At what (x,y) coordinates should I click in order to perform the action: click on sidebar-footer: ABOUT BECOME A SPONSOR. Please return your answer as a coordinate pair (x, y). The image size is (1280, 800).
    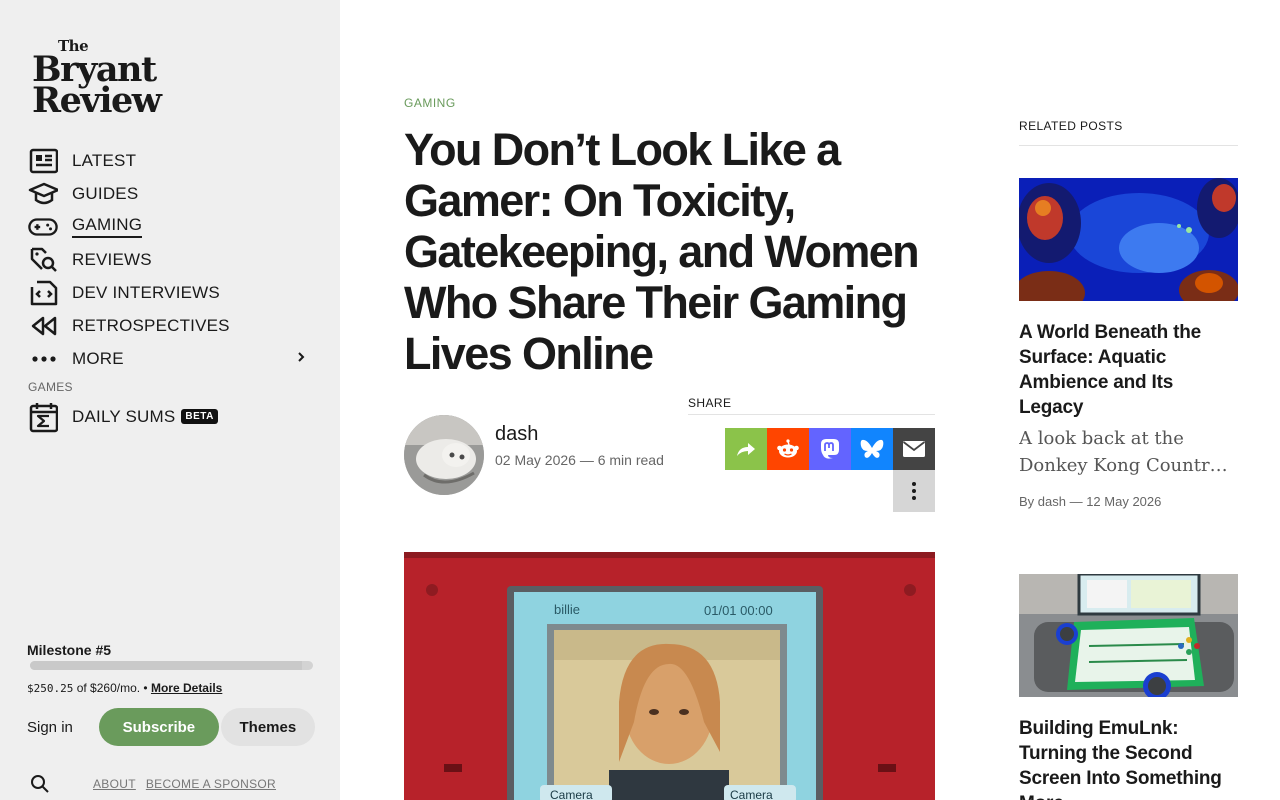
    Looking at the image, I should click on (158, 784).